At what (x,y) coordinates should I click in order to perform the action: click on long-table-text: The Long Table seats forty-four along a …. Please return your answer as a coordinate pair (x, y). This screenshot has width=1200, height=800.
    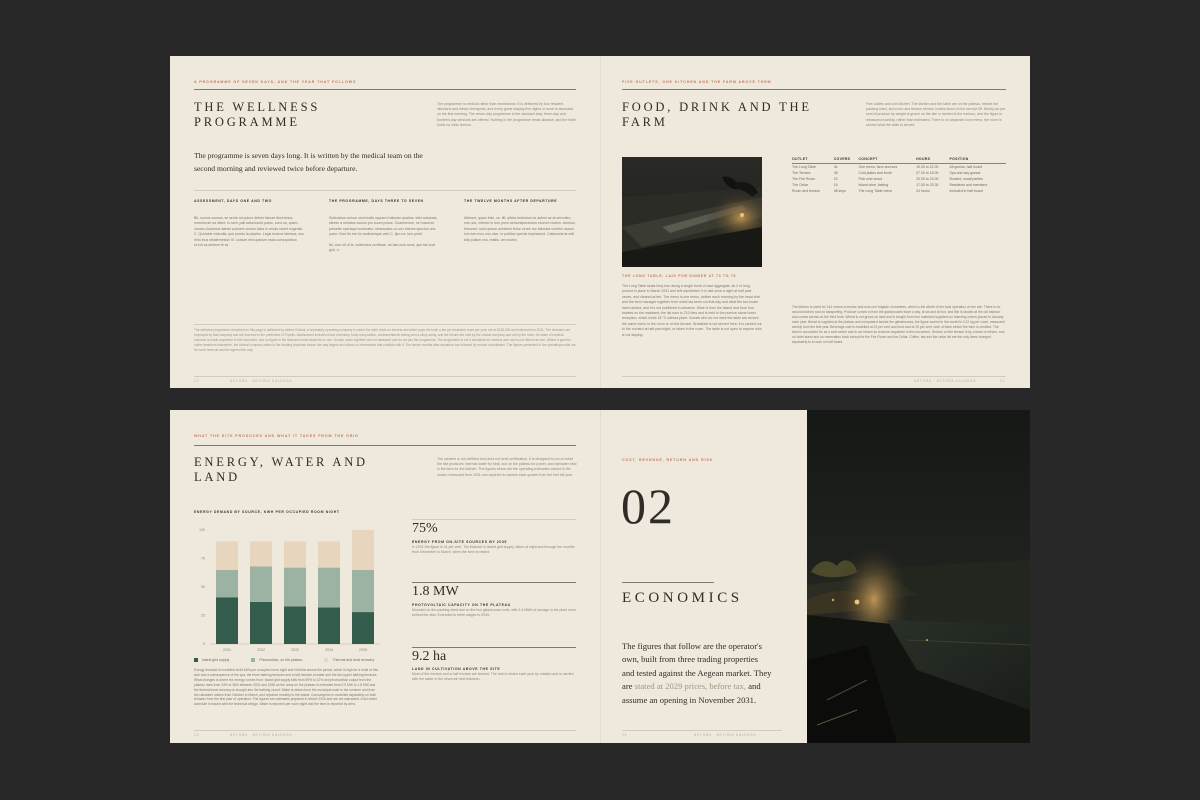
    Looking at the image, I should click on (692, 310).